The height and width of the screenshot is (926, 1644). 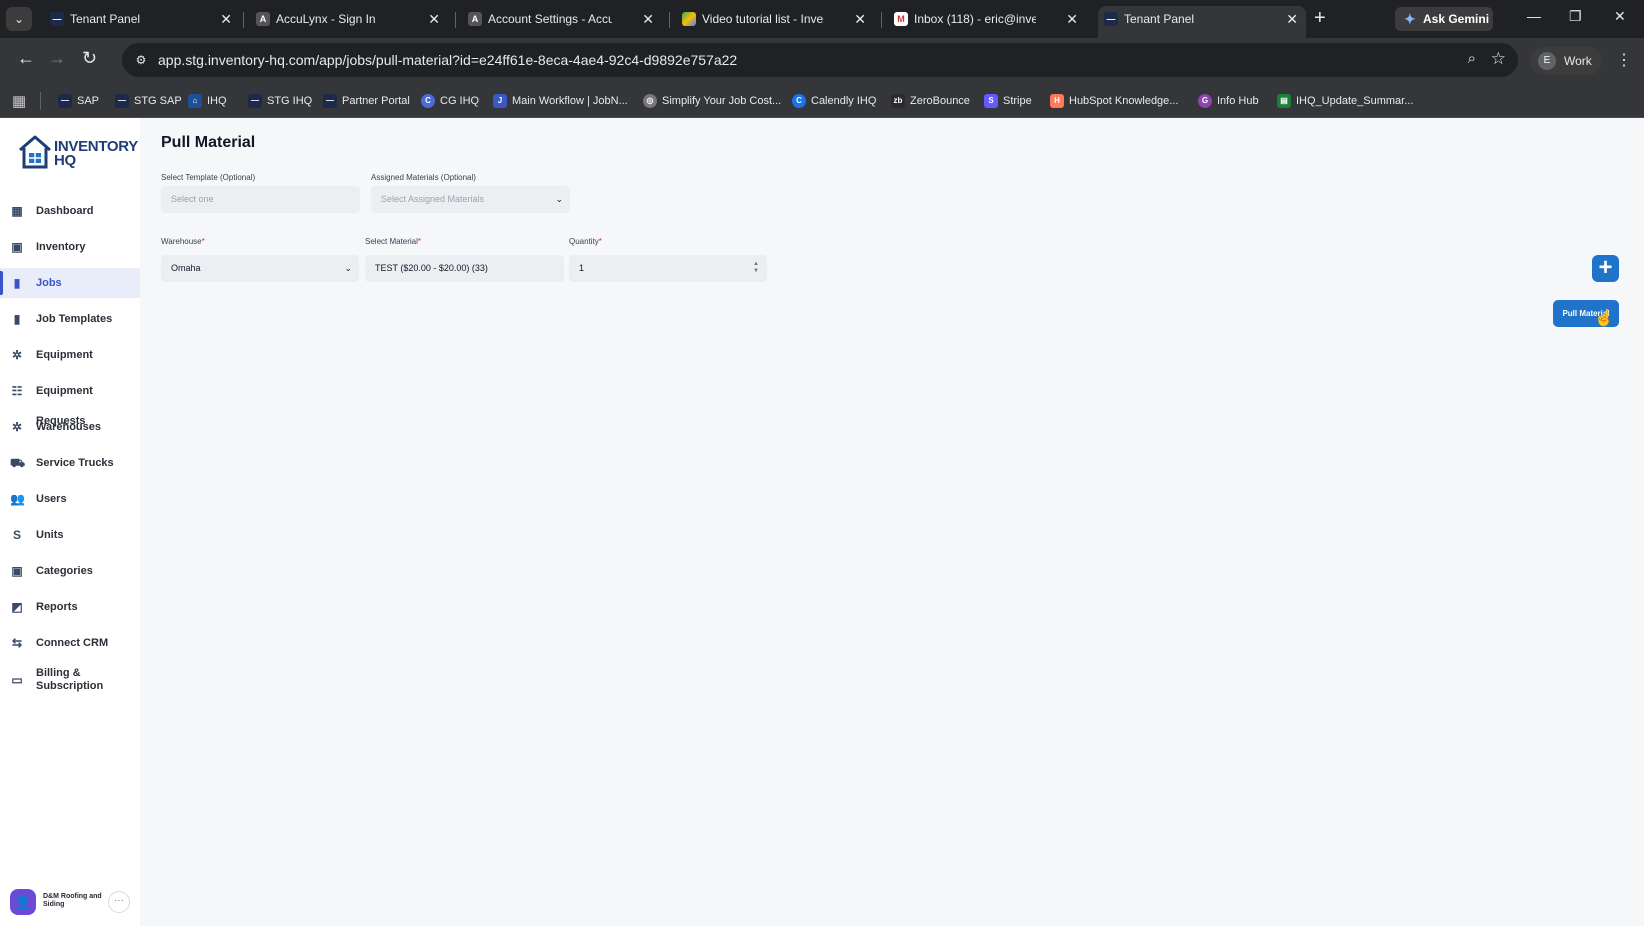 I want to click on quantity-stepper: 1 ▲ ▼, so click(x=668, y=268).